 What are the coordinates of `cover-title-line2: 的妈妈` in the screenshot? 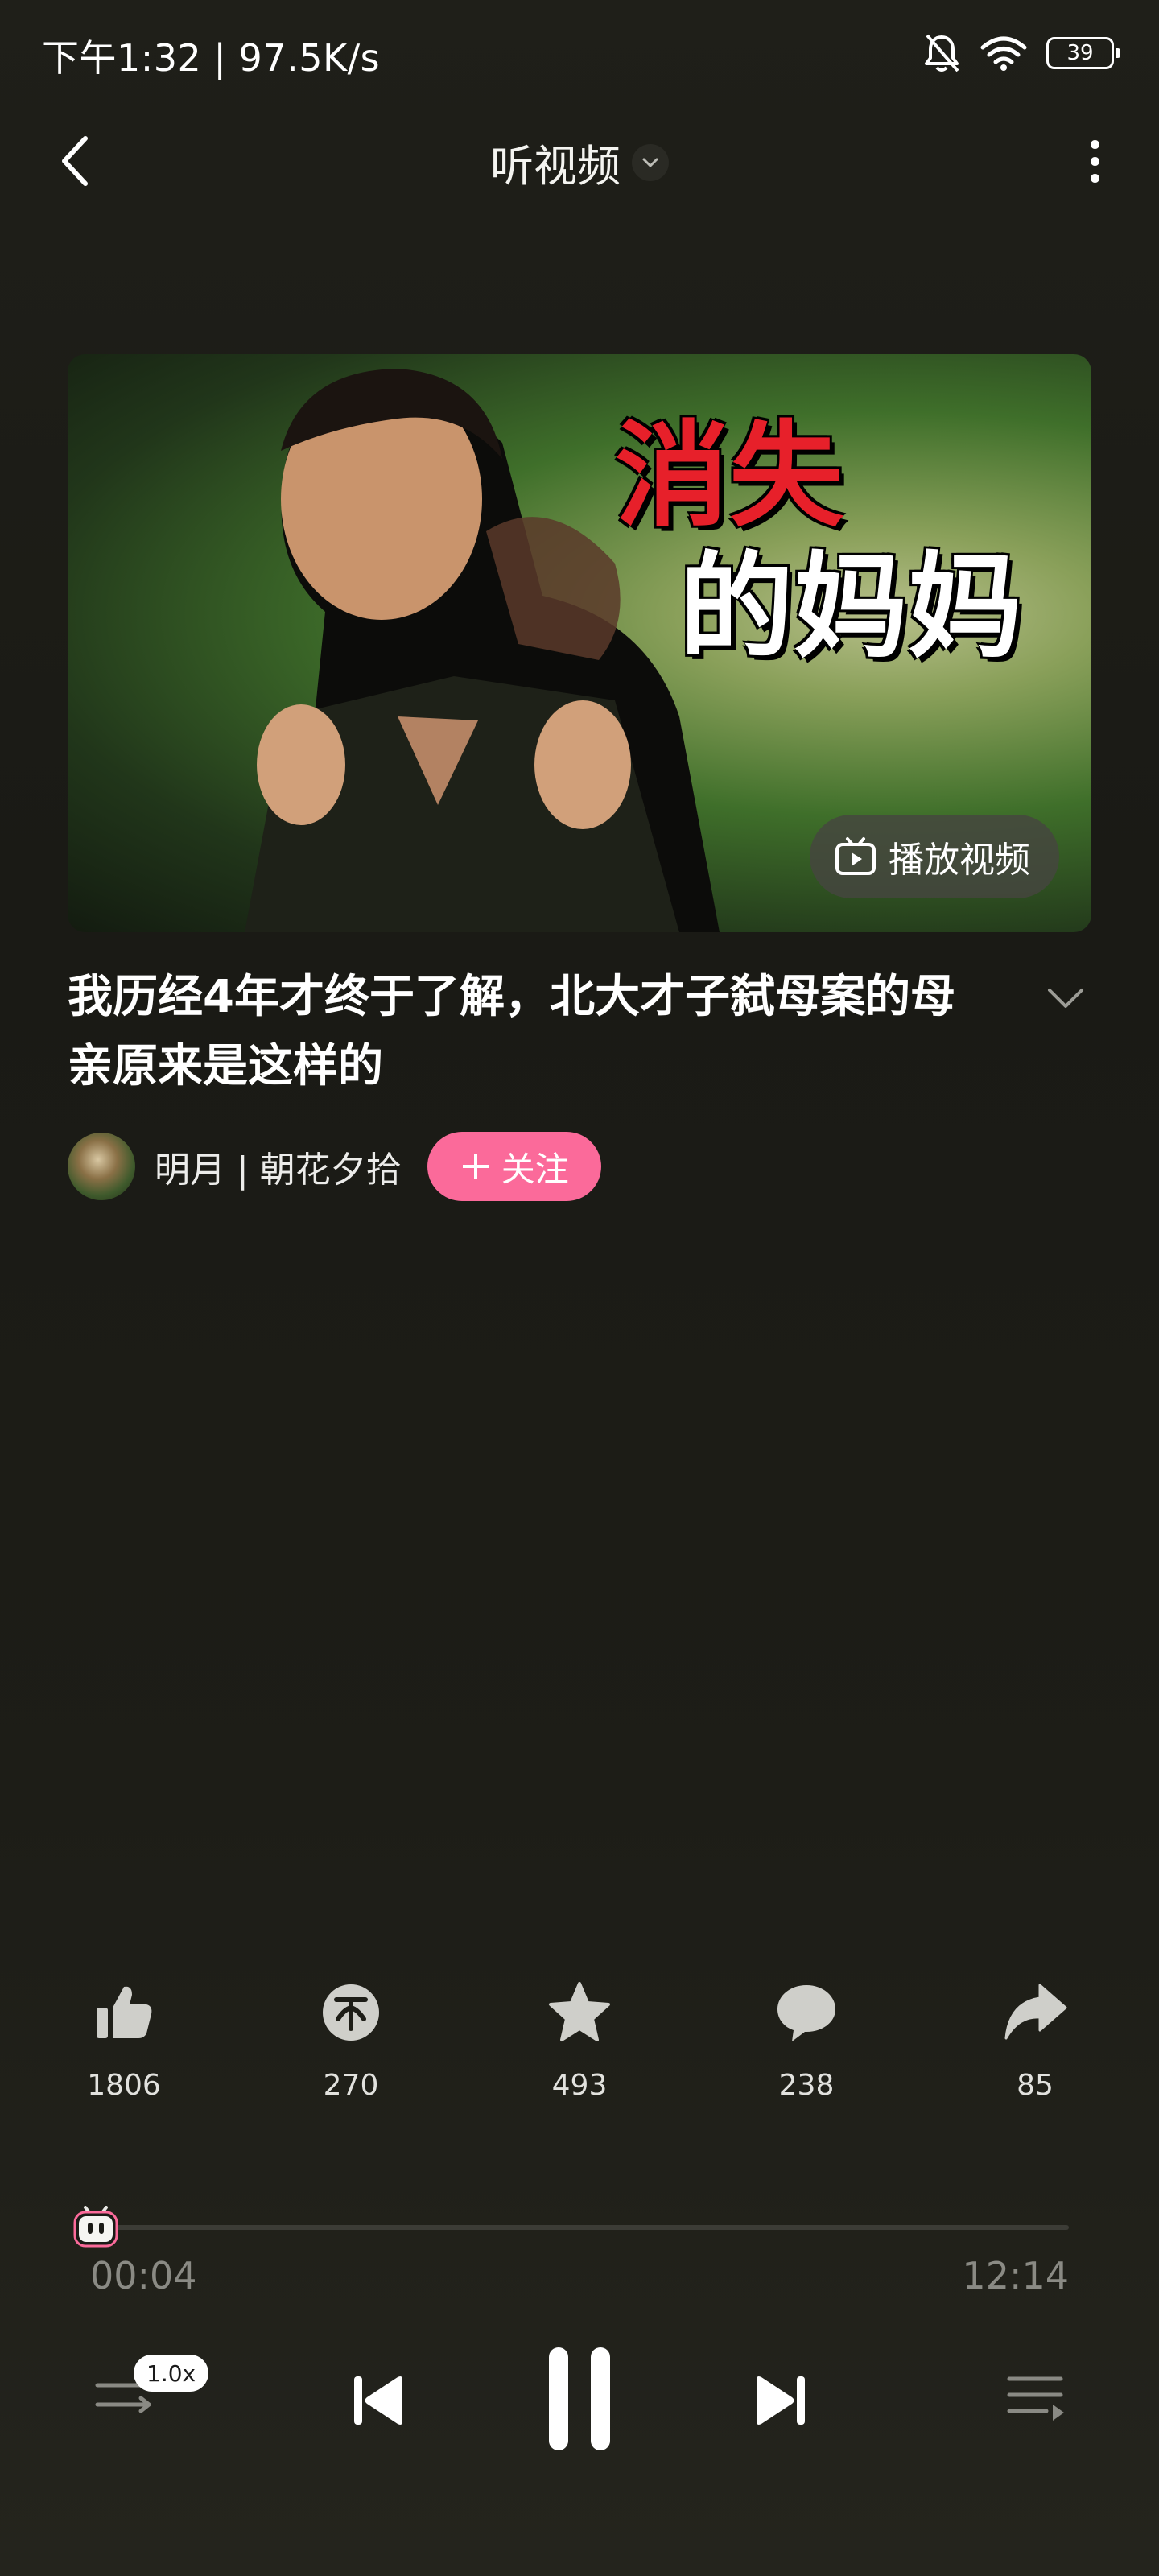 It's located at (850, 608).